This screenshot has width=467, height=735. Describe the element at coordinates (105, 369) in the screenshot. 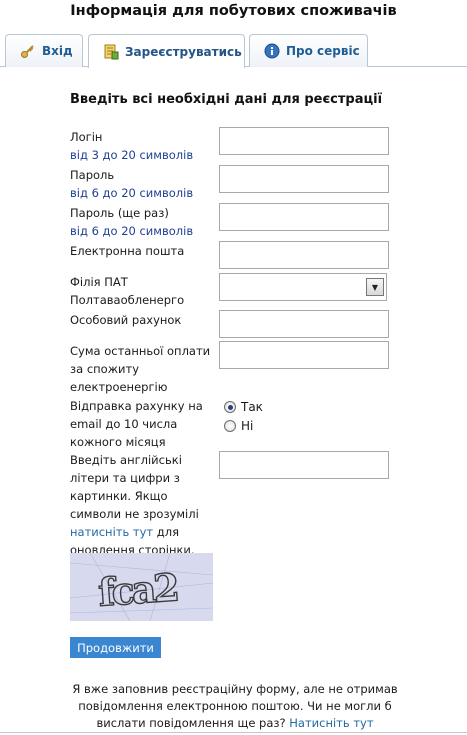

I see `last-payment-label-line2: за спожиту` at that location.